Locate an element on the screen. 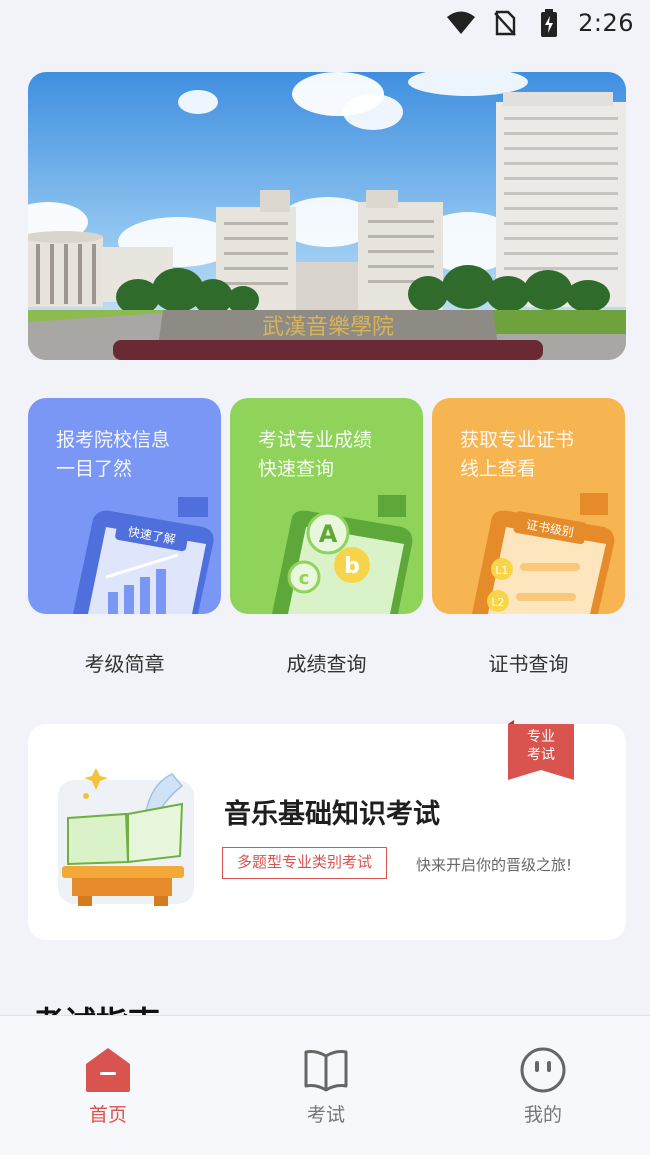 This screenshot has height=1155, width=650. exam-thumbnail is located at coordinates (126, 837).